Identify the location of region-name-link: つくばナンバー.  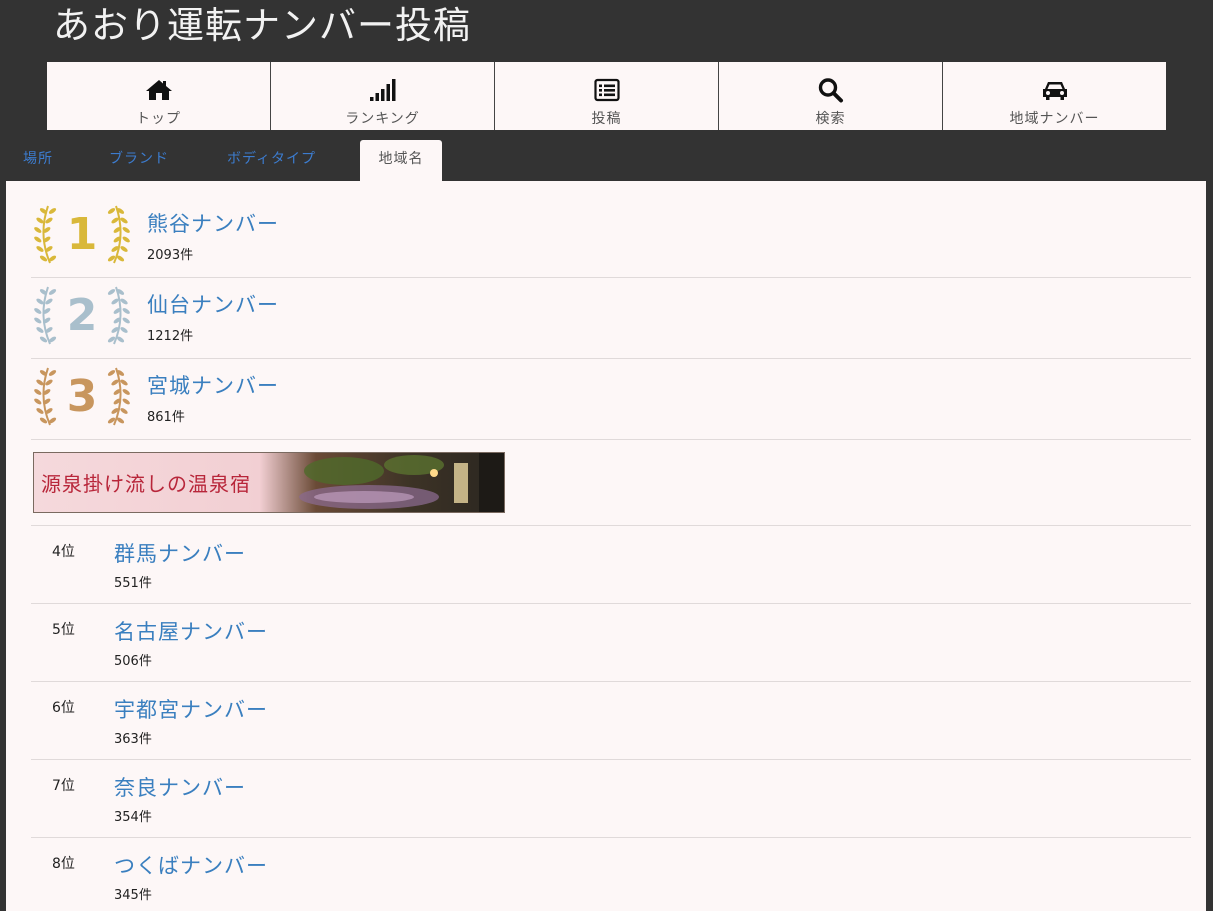
(191, 865).